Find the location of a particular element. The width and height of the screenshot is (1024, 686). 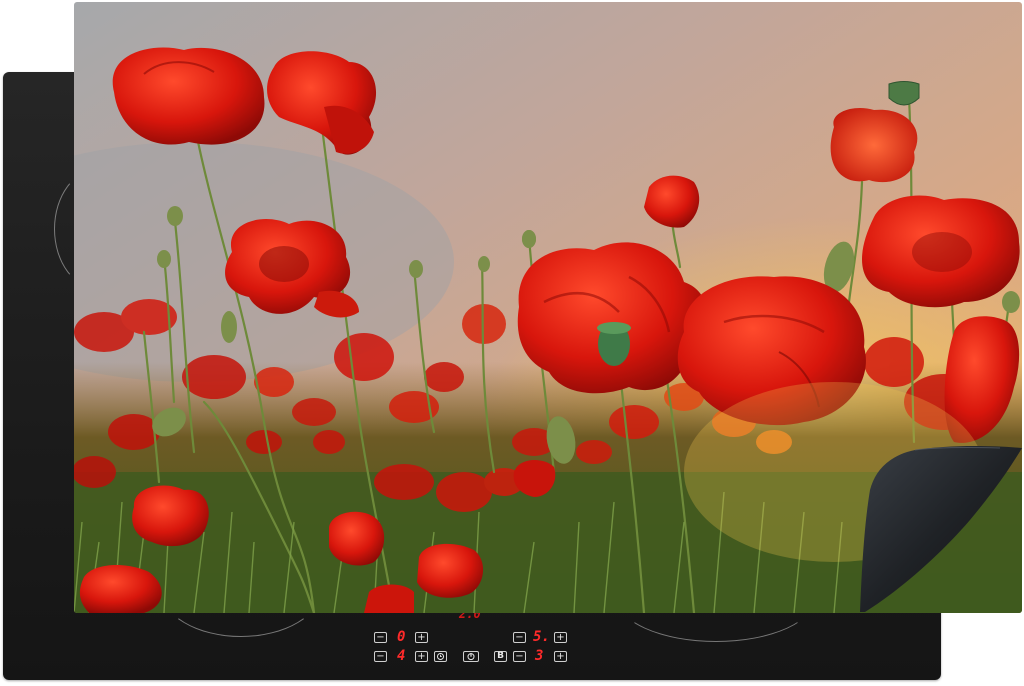

right-zone-readout: 5. is located at coordinates (541, 637).